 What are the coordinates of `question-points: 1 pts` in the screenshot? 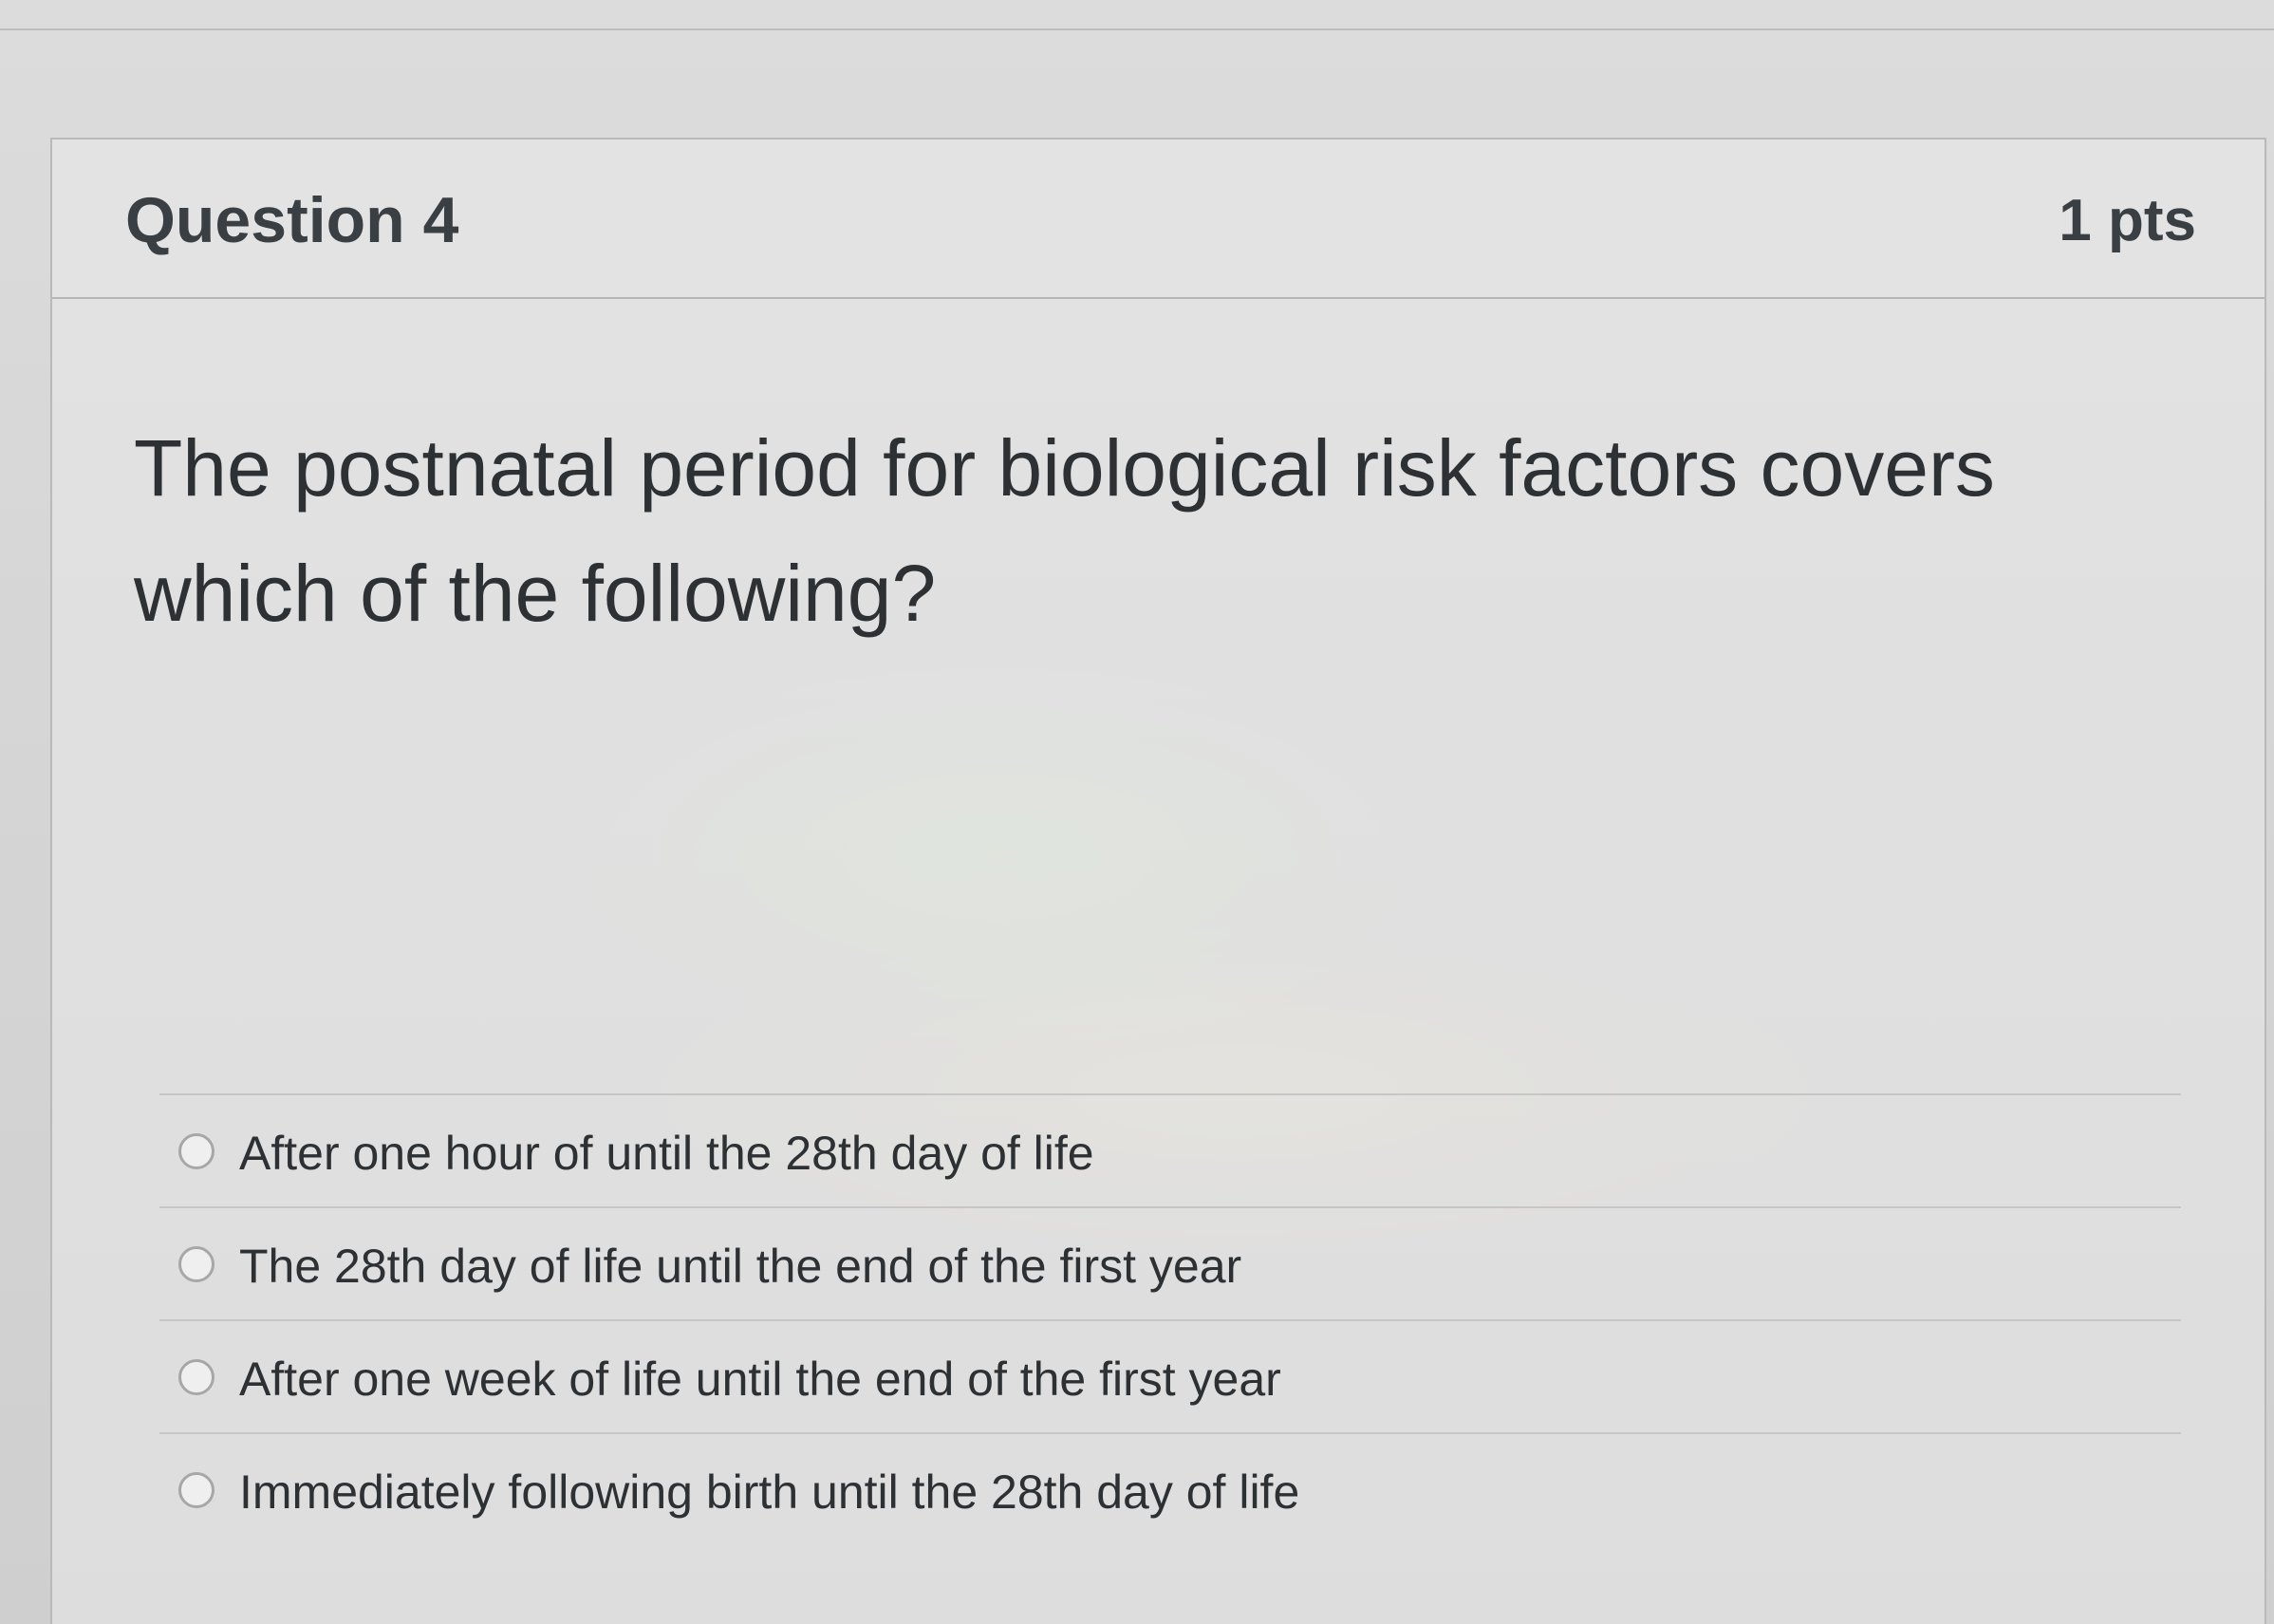 It's located at (2127, 220).